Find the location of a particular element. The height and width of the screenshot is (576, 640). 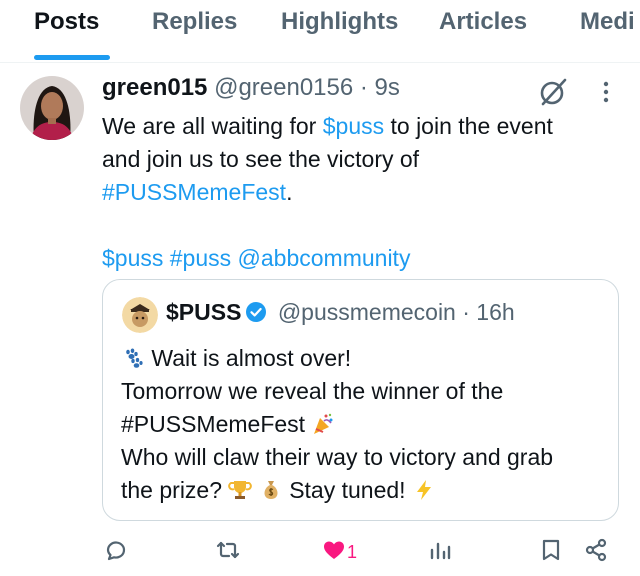

author-handle: @green0156 is located at coordinates (283, 87).